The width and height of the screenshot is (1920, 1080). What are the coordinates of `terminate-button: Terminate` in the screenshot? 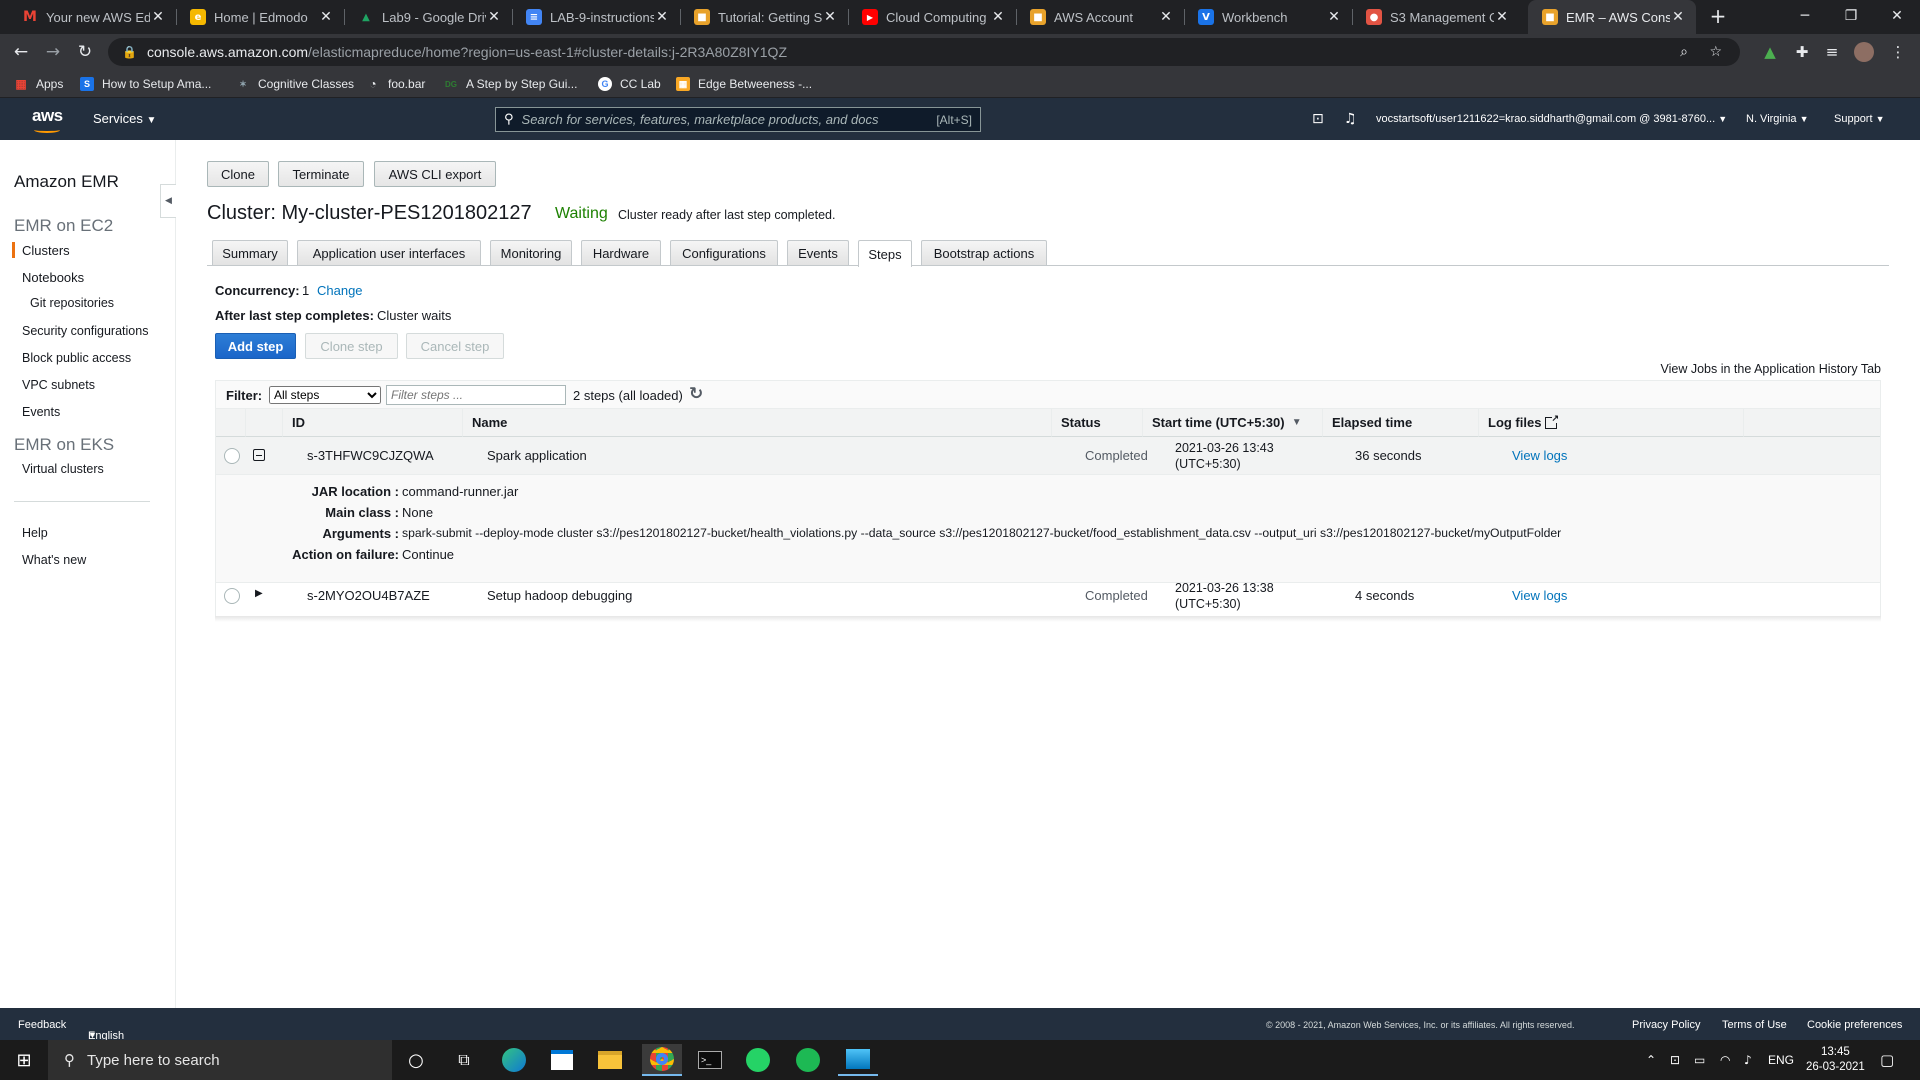 It's located at (321, 174).